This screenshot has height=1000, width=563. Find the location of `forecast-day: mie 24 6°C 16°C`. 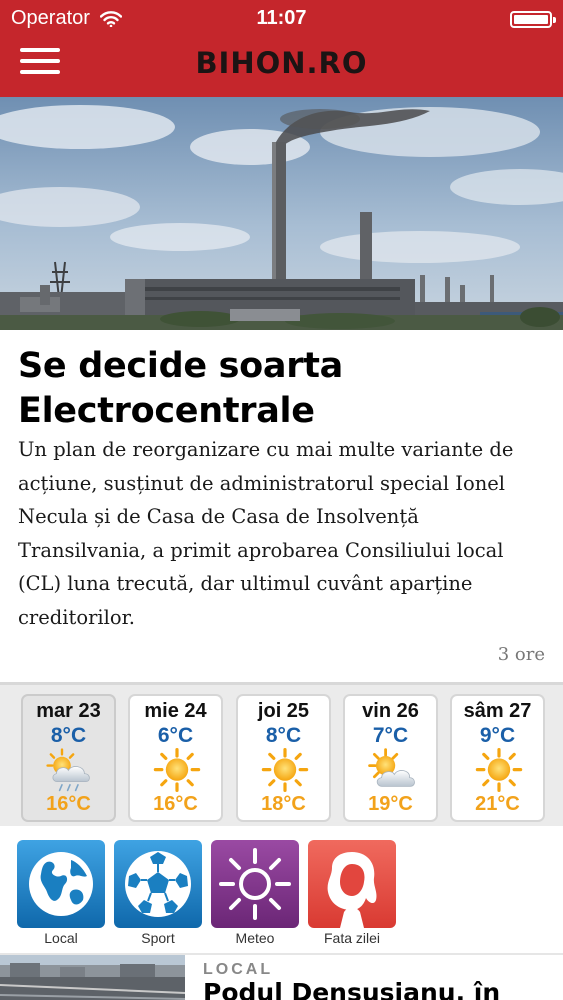

forecast-day: mie 24 6°C 16°C is located at coordinates (175, 758).